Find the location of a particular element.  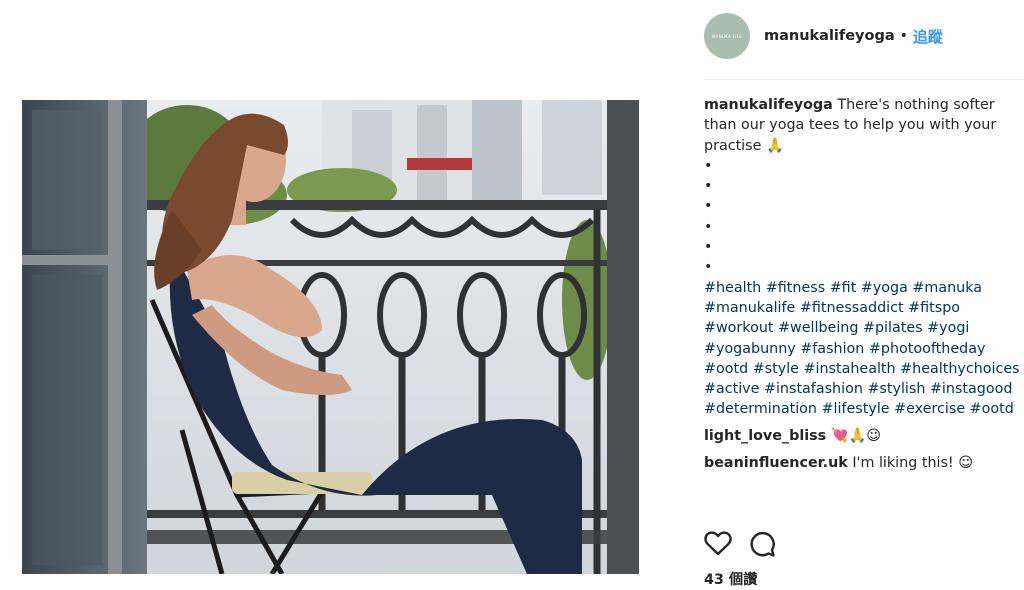

hashtag-link: #instahealth is located at coordinates (850, 369).